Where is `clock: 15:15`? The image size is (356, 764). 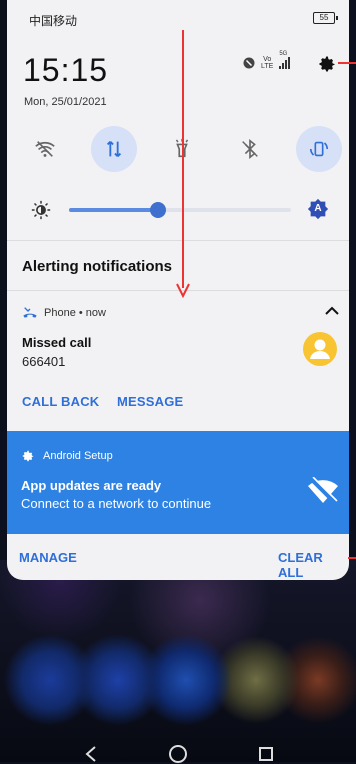 clock: 15:15 is located at coordinates (66, 70).